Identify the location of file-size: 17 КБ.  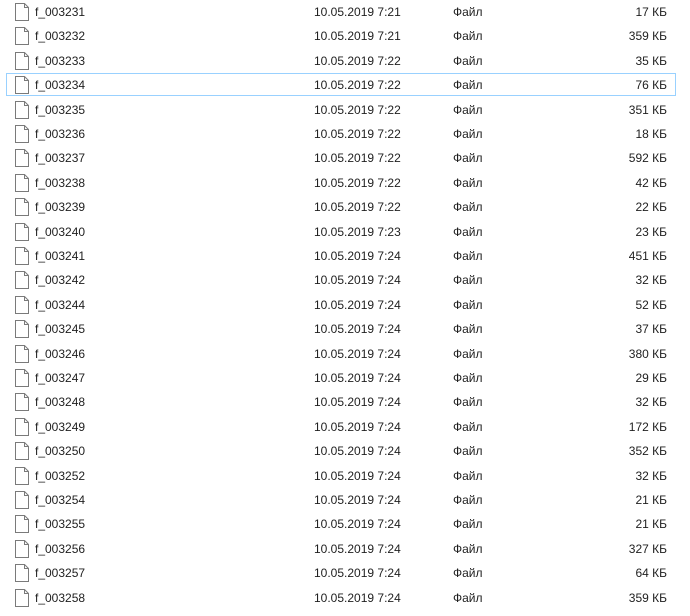
(651, 12).